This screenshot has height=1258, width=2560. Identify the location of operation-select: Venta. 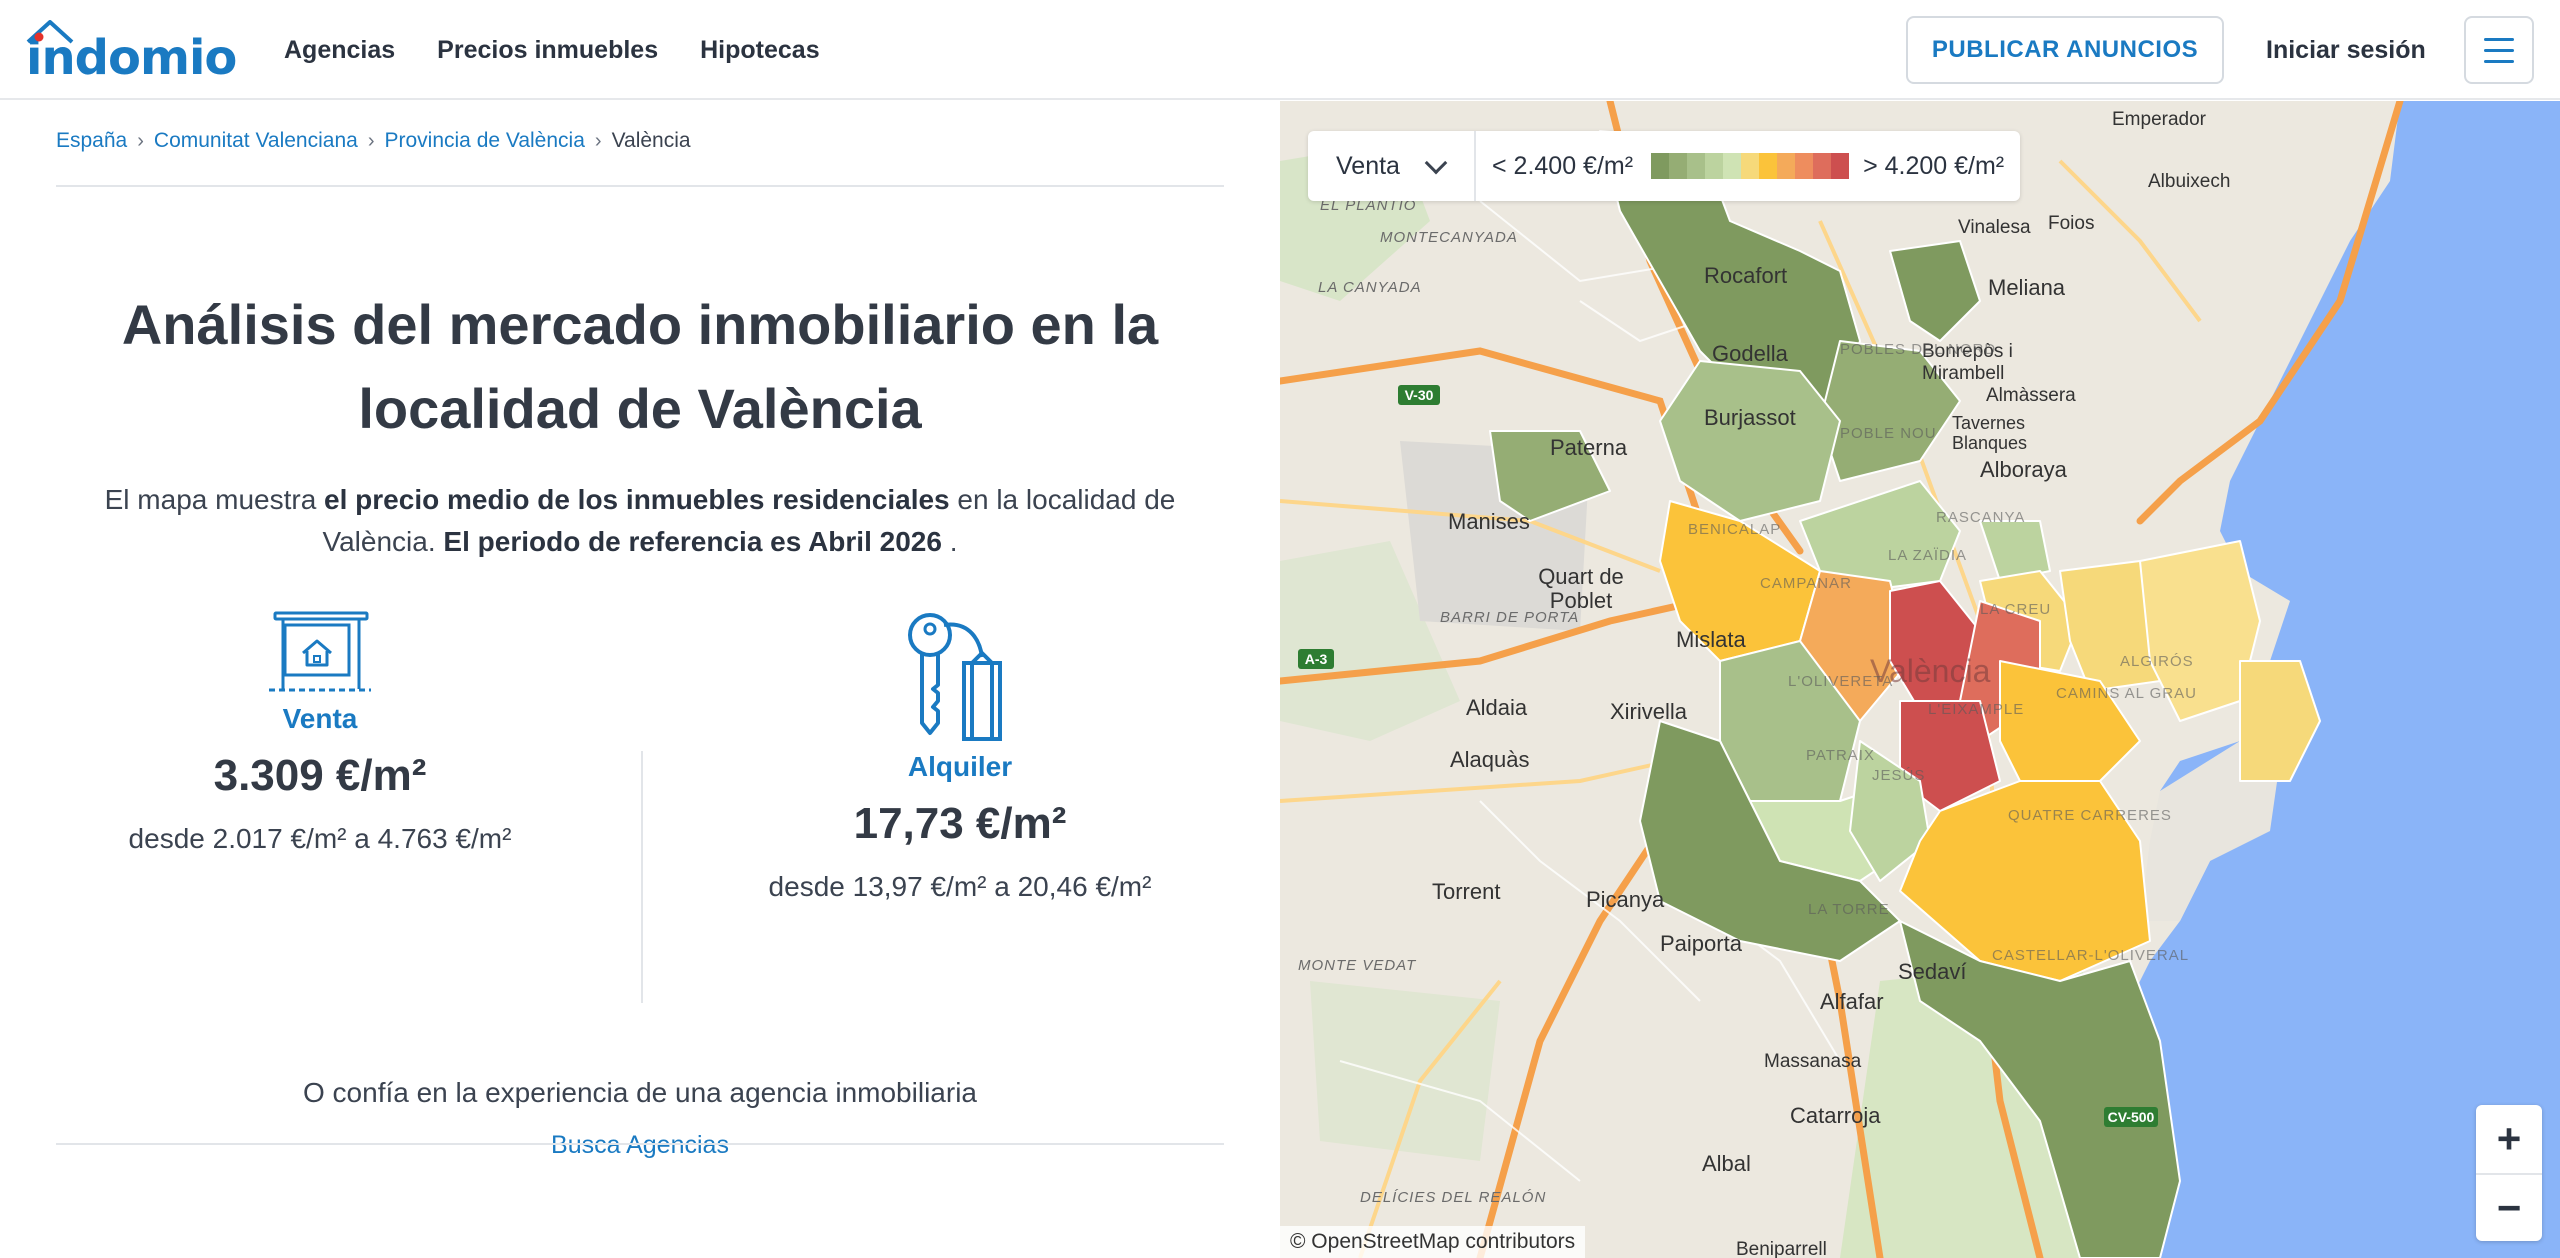
(1392, 166).